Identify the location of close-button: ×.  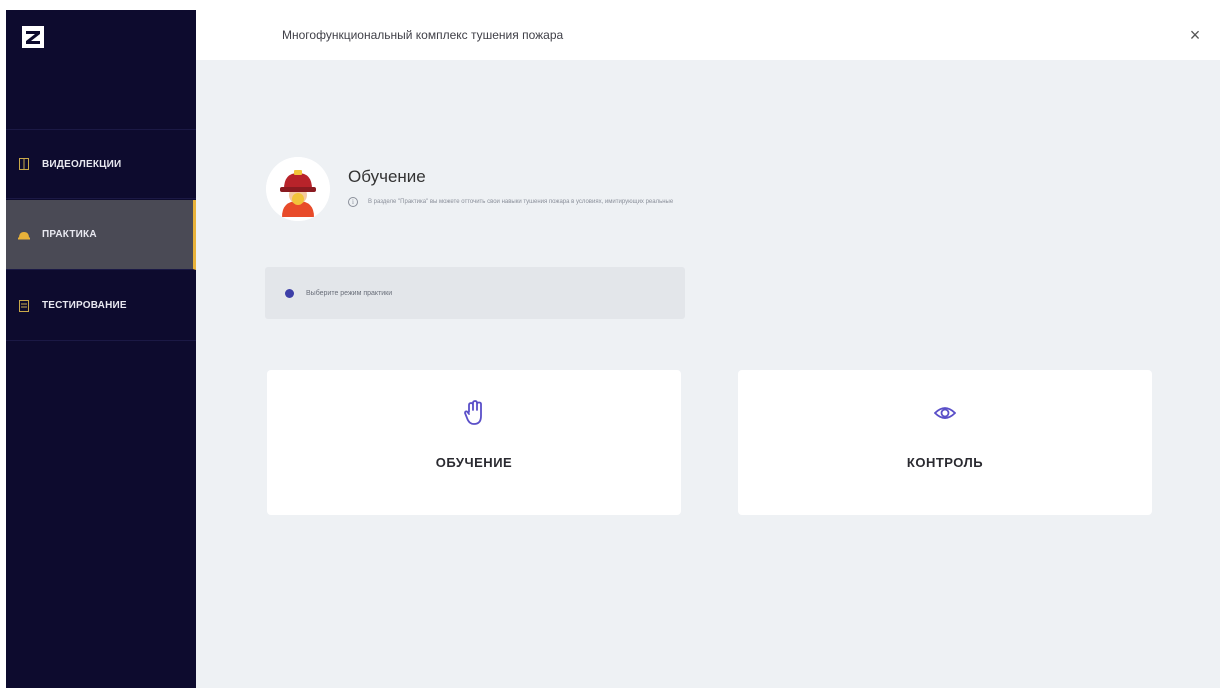
(1195, 35).